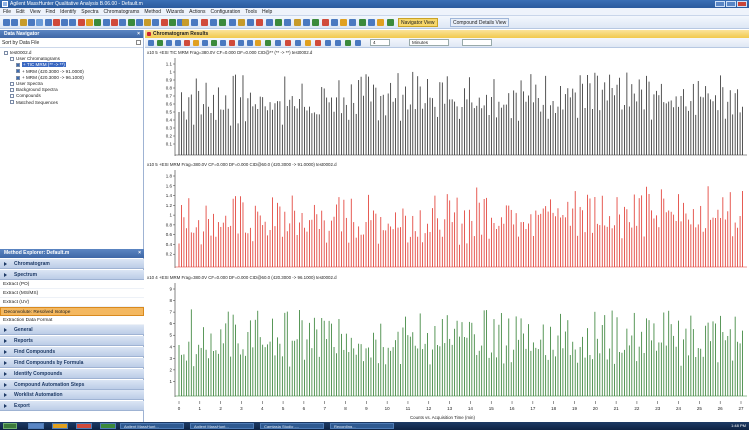 The image size is (749, 430). I want to click on section-find-compounds-by-formula: Find Compounds by Formula, so click(72, 362).